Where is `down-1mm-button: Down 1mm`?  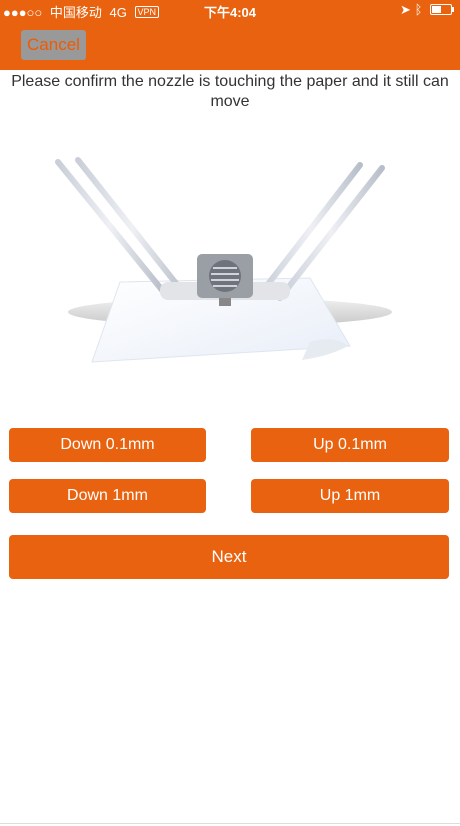
down-1mm-button: Down 1mm is located at coordinates (107, 496).